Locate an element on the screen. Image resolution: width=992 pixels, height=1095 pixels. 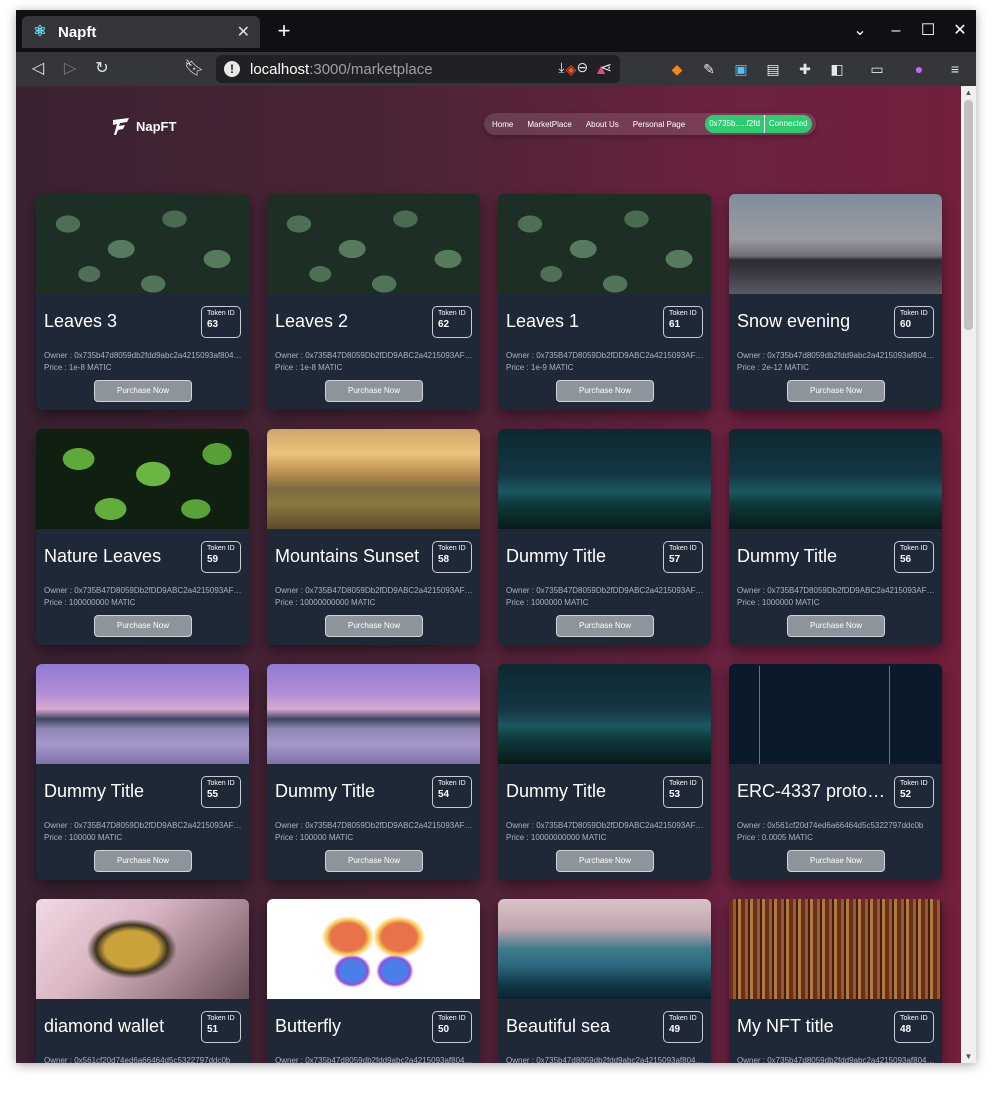
scroll-down-icon: ▼ is located at coordinates (968, 1056).